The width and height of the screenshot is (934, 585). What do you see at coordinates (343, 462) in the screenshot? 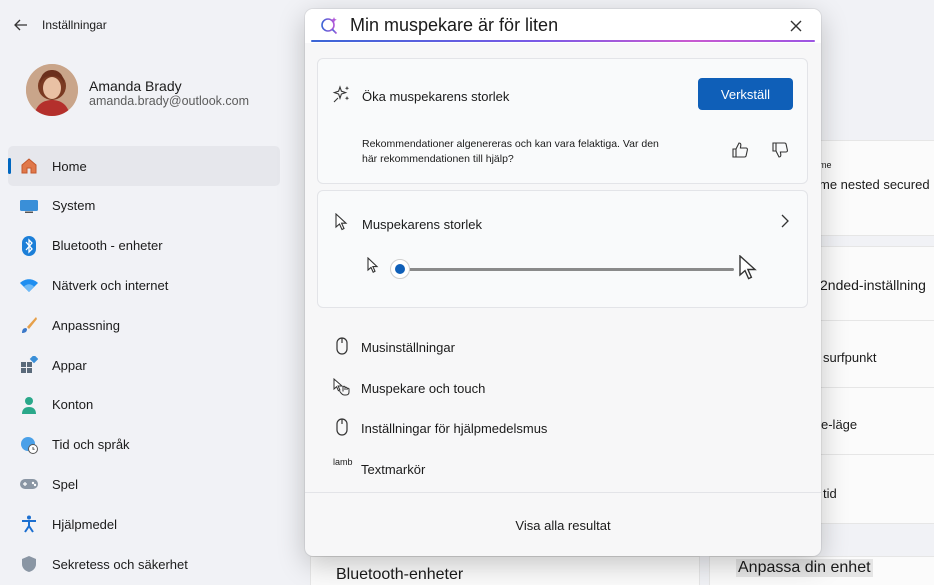
I see `result-prefix: lamb` at bounding box center [343, 462].